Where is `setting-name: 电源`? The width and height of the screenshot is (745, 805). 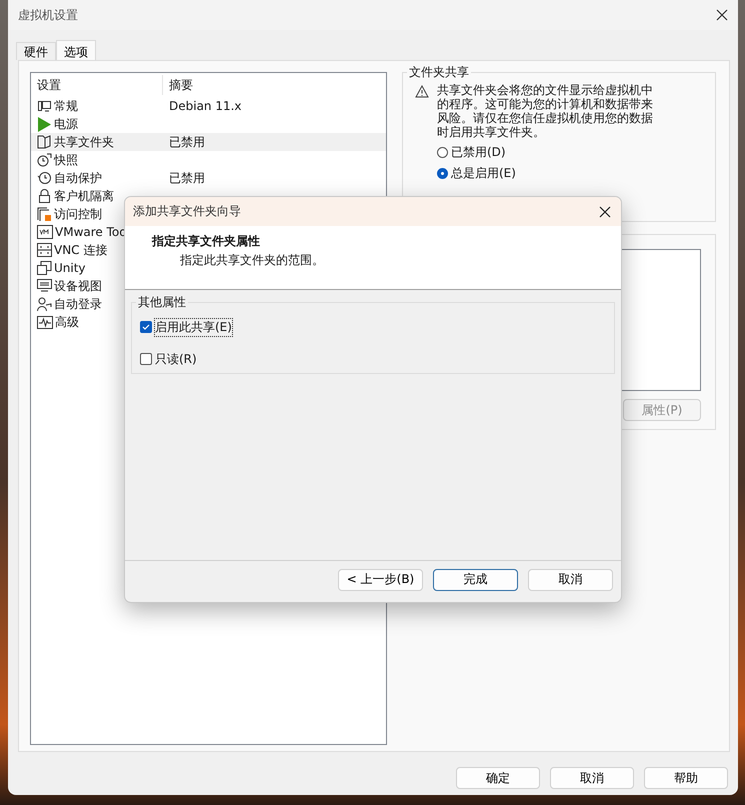 setting-name: 电源 is located at coordinates (66, 124).